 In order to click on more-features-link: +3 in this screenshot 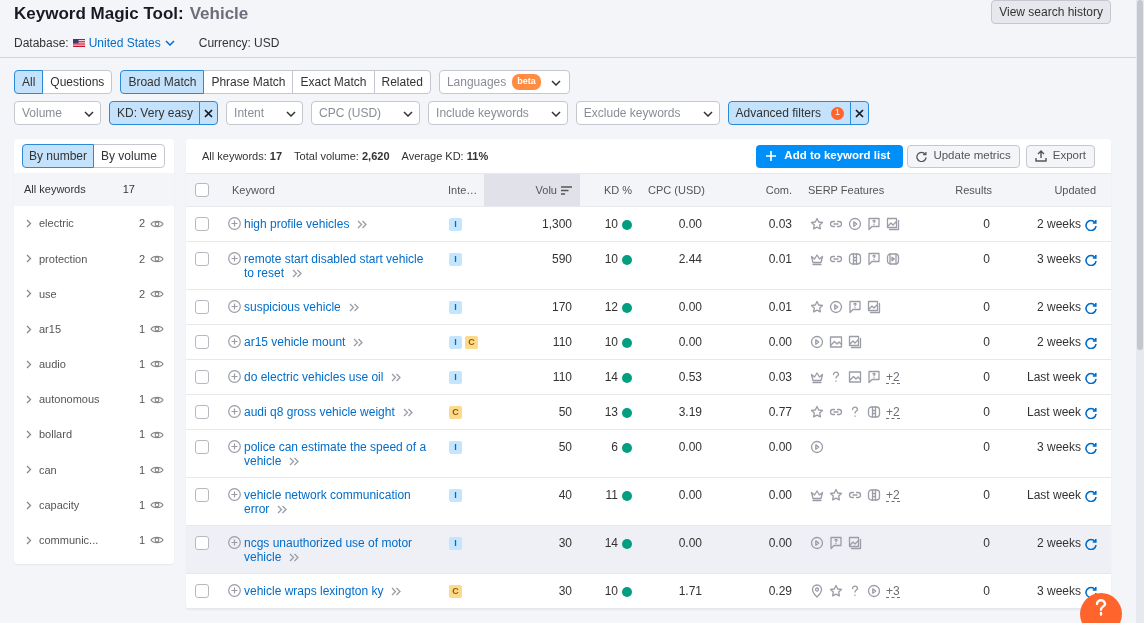, I will do `click(893, 591)`.